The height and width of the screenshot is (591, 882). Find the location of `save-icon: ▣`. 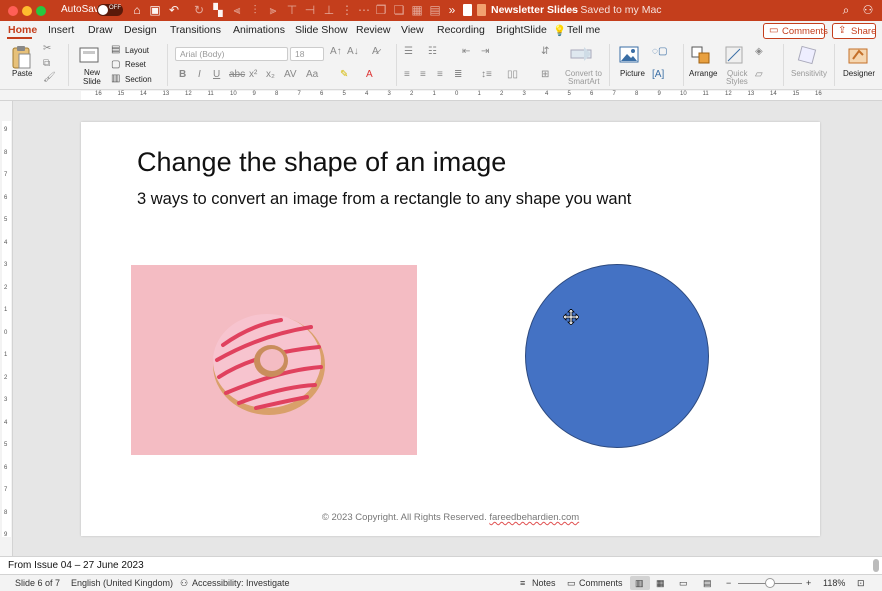

save-icon: ▣ is located at coordinates (155, 10).